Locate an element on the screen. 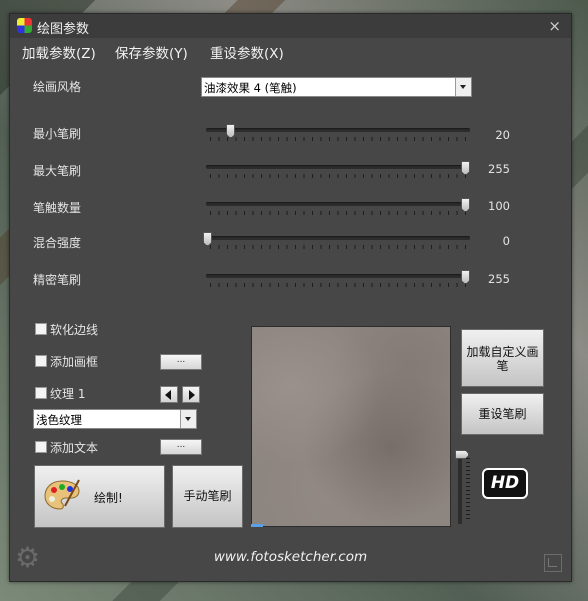 This screenshot has width=588, height=601. stroke-count-slider is located at coordinates (338, 204).